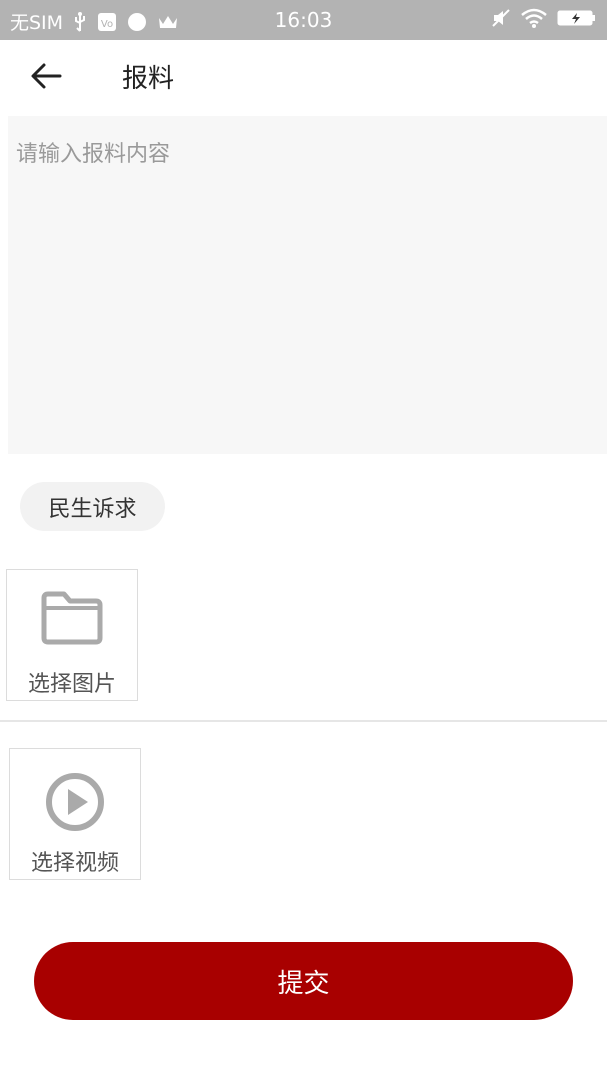 Image resolution: width=607 pixels, height=1080 pixels. Describe the element at coordinates (501, 20) in the screenshot. I see `mute-icon` at that location.